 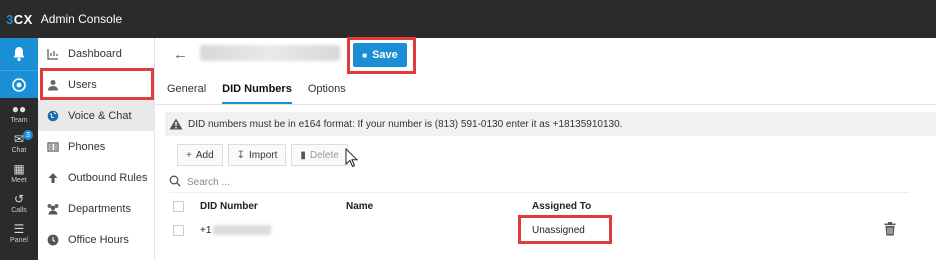 What do you see at coordinates (81, 19) in the screenshot?
I see `app-title: Admin Console` at bounding box center [81, 19].